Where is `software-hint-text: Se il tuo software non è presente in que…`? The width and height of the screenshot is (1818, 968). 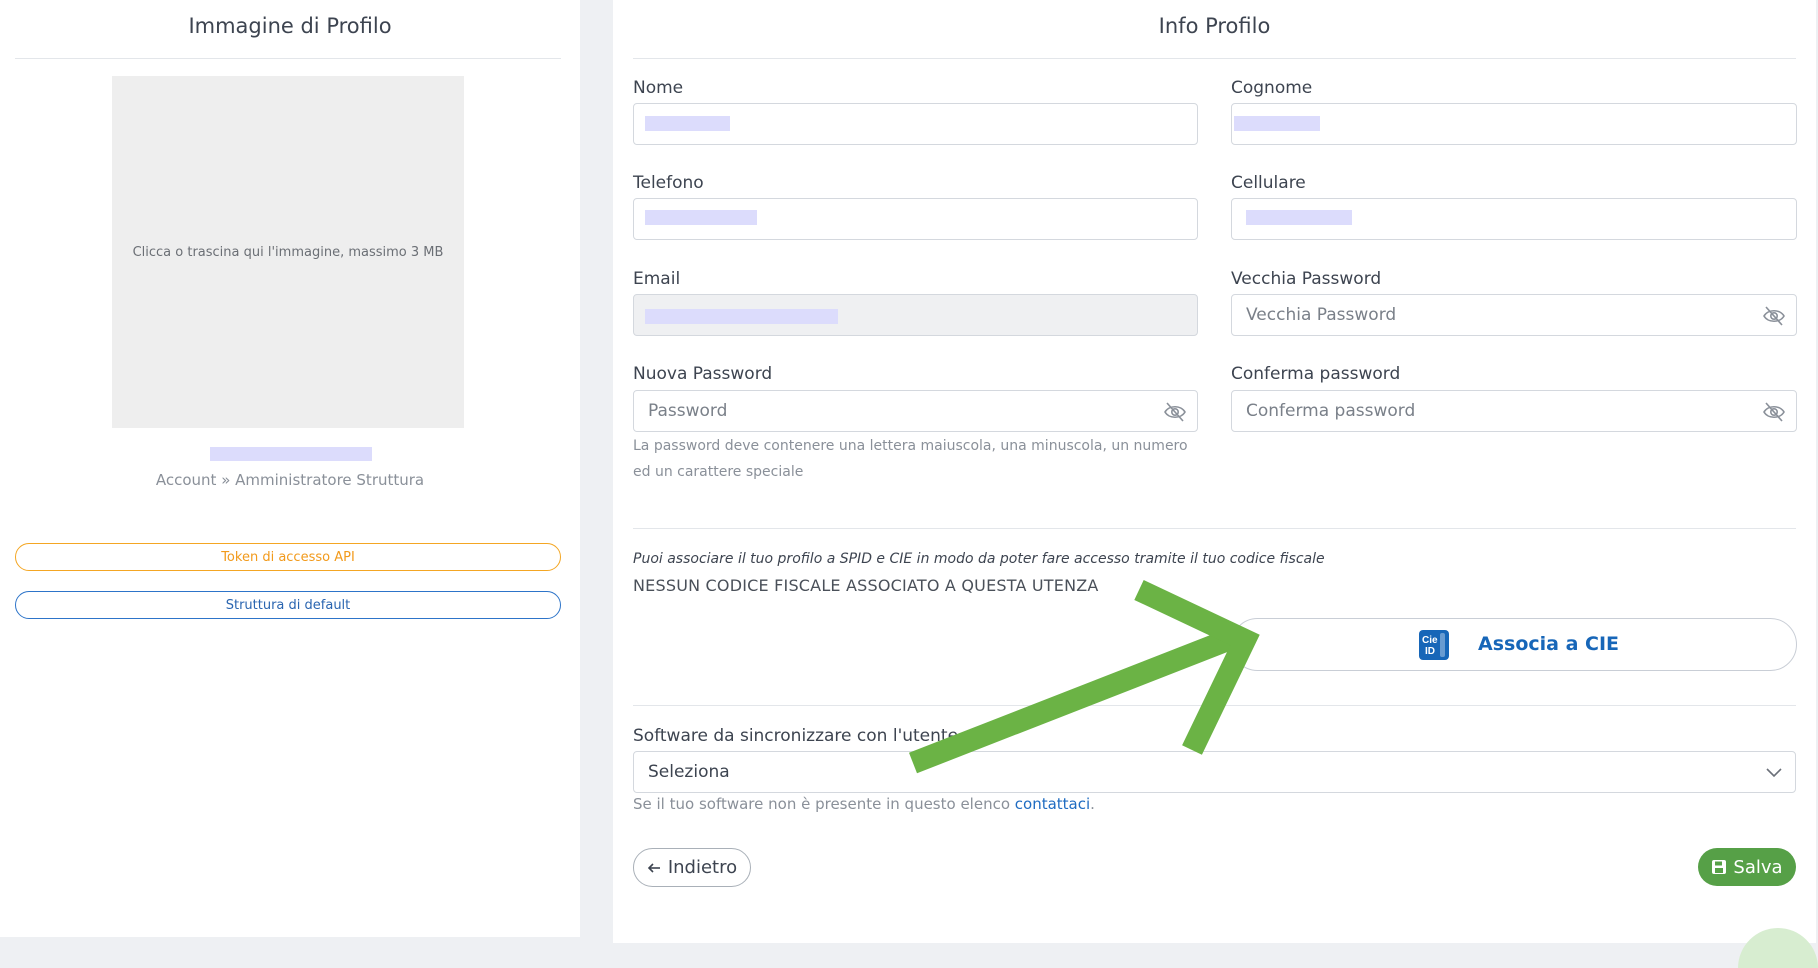 software-hint-text: Se il tuo software non è presente in que… is located at coordinates (824, 804).